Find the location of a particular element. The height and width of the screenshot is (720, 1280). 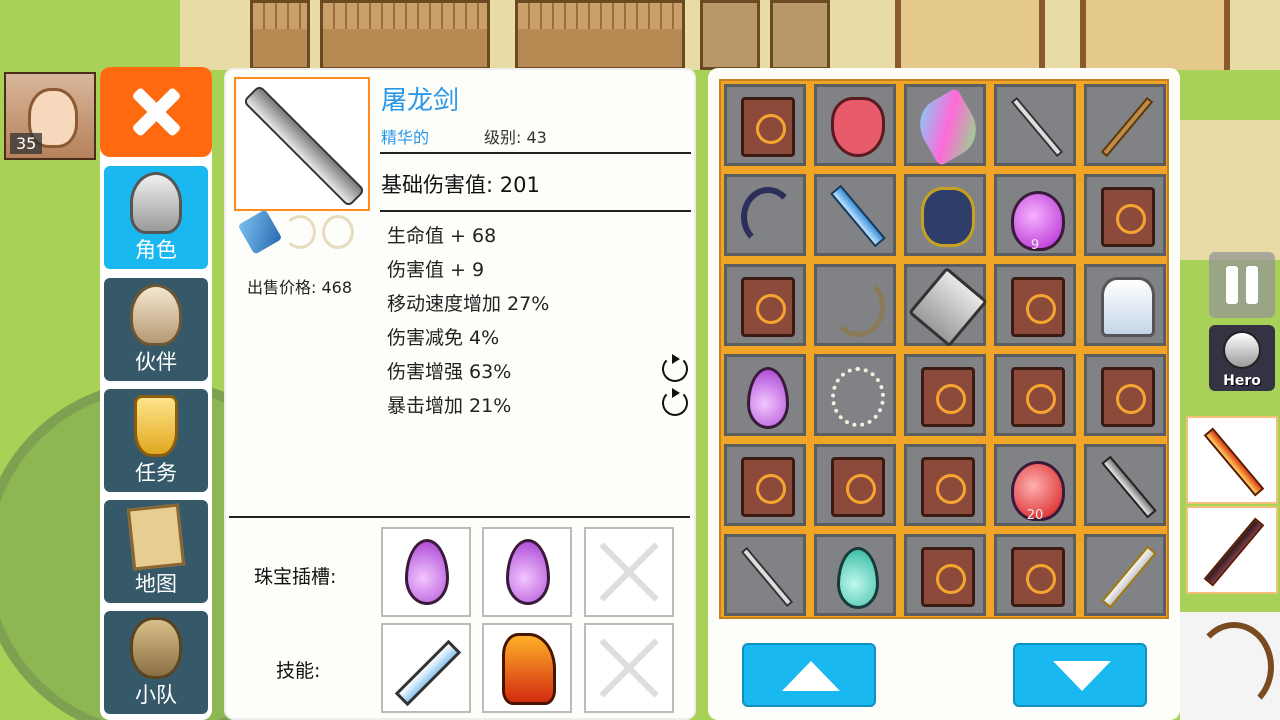

sword-skill-icon is located at coordinates (428, 673).